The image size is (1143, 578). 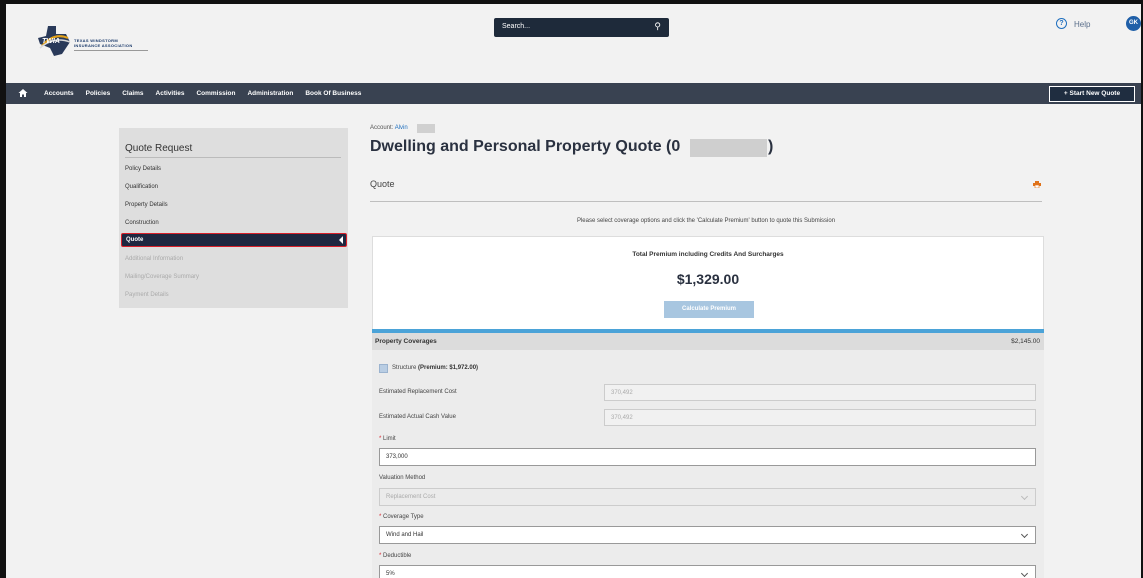 What do you see at coordinates (771, 146) in the screenshot?
I see `page-title-close: )` at bounding box center [771, 146].